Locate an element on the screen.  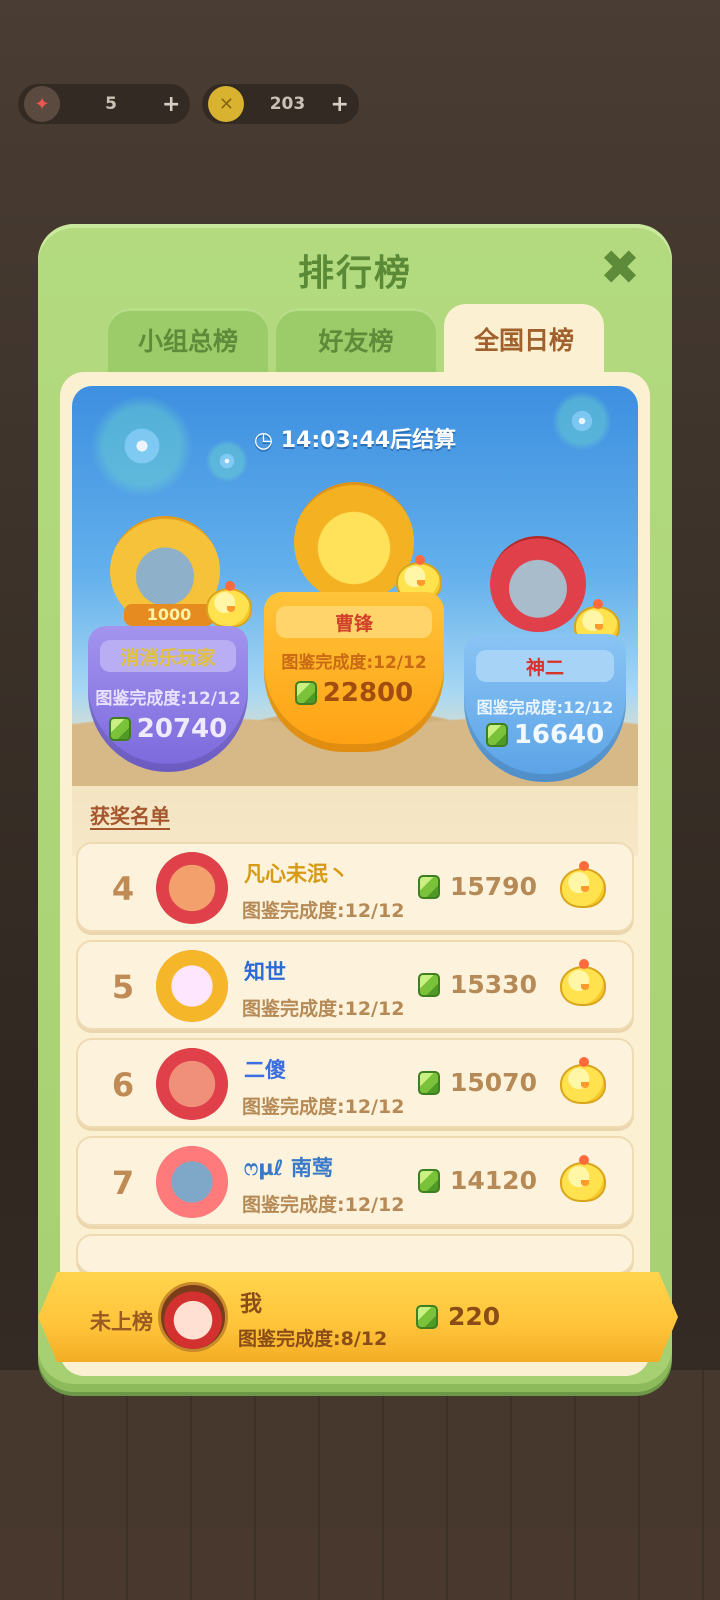
podium-third: 神二 图鉴完成度:12/12 16640 is located at coordinates (545, 666).